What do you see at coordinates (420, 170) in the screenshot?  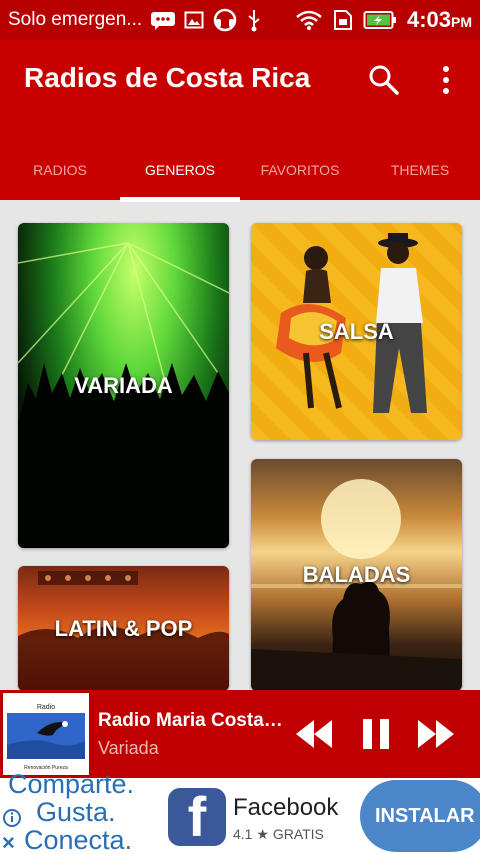 I see `tab-themes: THEMES` at bounding box center [420, 170].